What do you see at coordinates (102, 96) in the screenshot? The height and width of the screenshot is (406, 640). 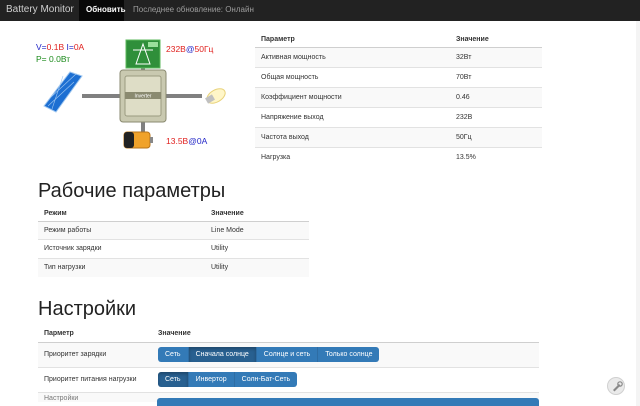 I see `pv-line` at bounding box center [102, 96].